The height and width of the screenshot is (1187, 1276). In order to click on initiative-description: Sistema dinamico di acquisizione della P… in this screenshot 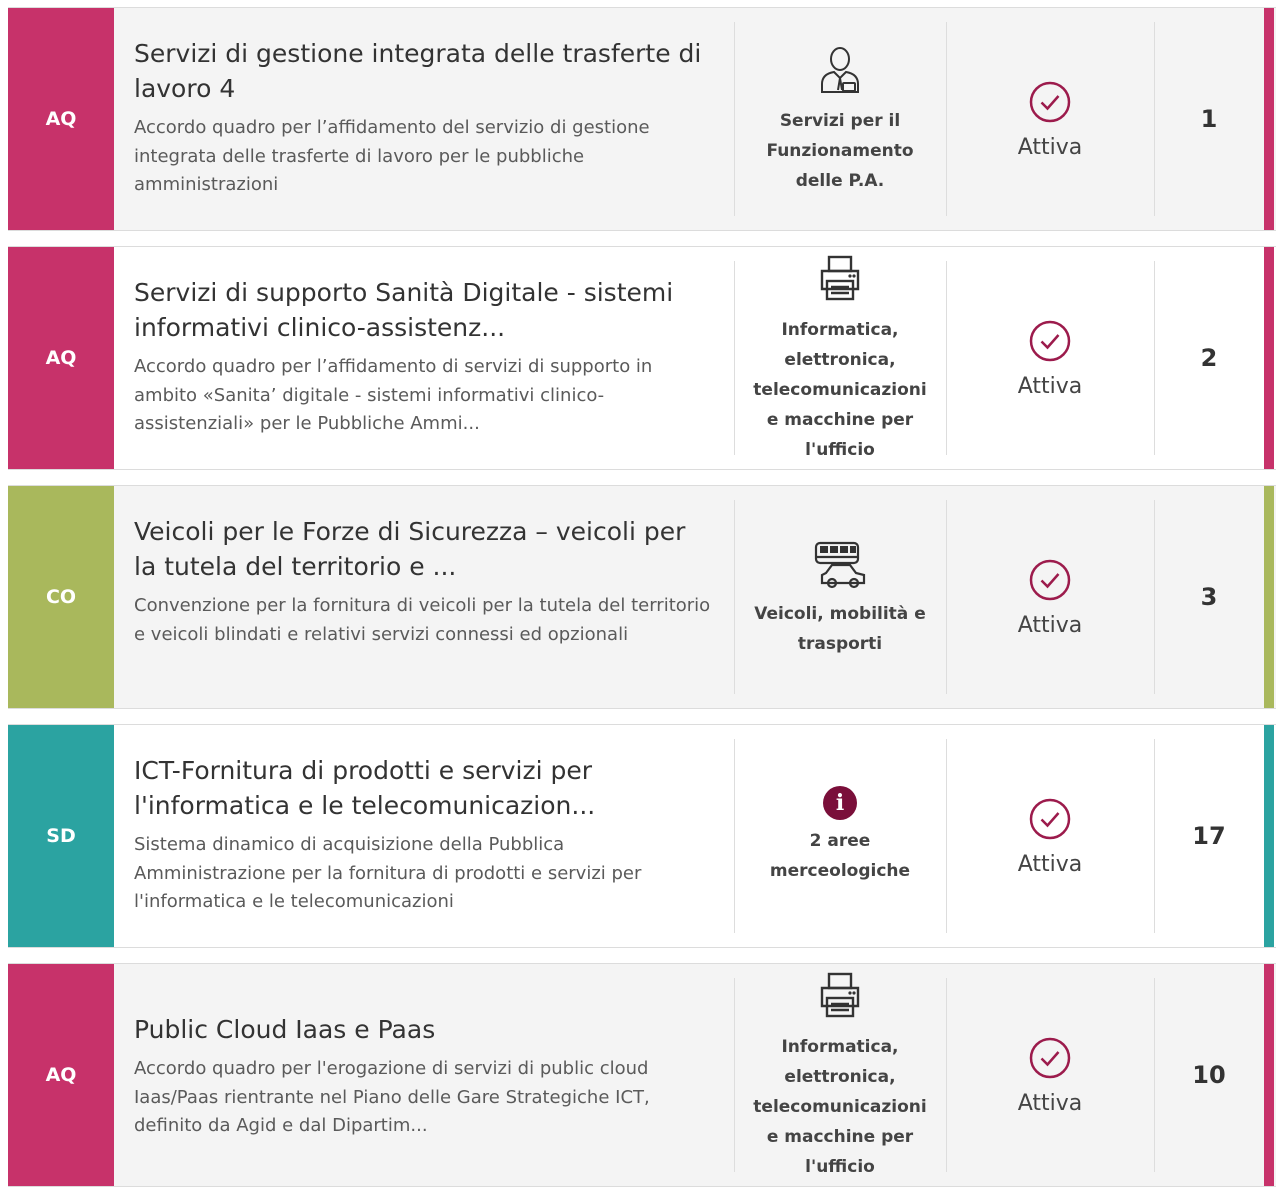, I will do `click(388, 873)`.